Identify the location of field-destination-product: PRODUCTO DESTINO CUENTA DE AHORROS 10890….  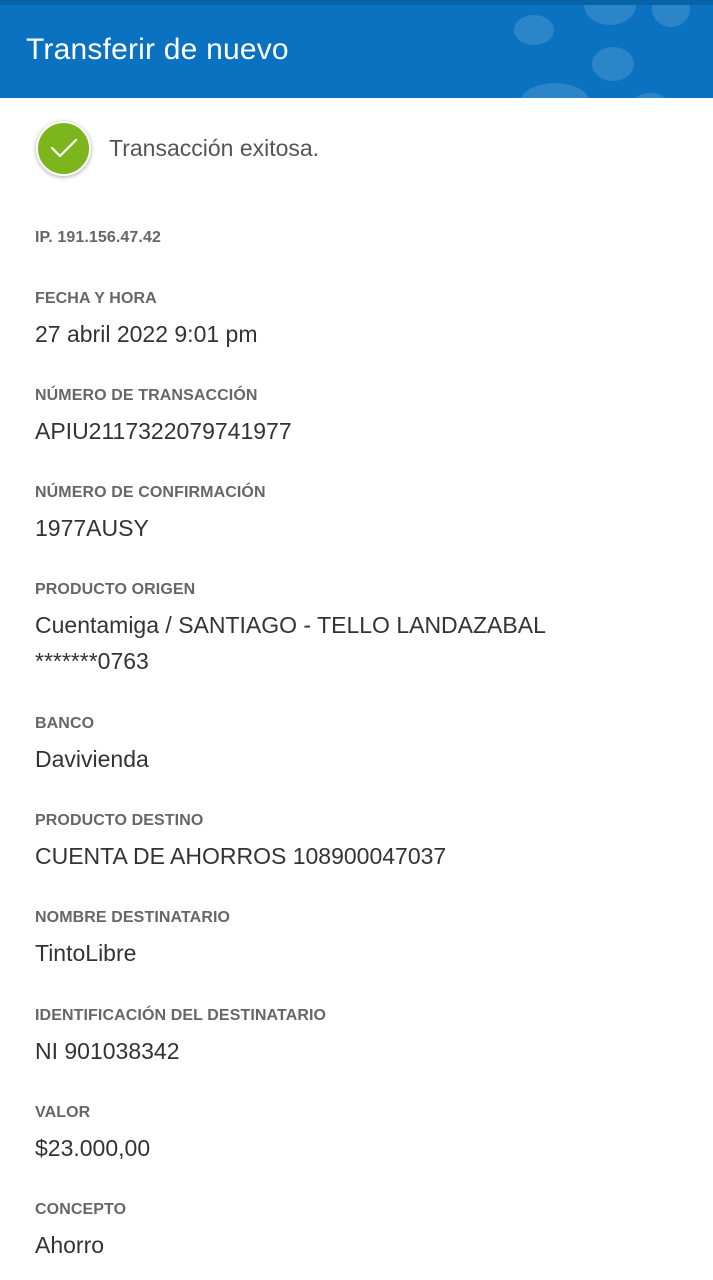
(365, 843).